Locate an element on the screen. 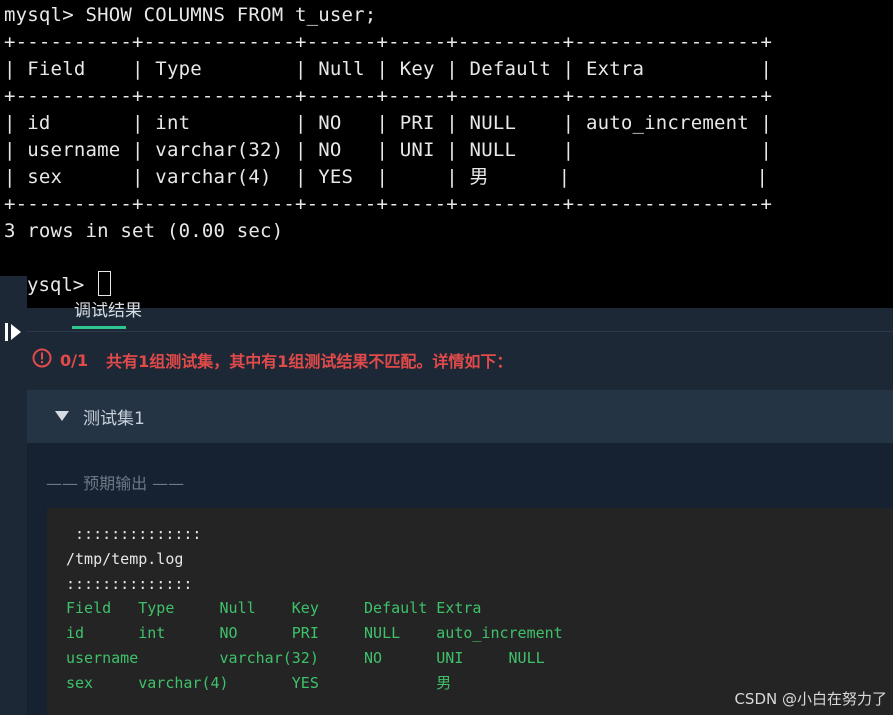 The height and width of the screenshot is (715, 893). error-circle-icon is located at coordinates (42, 360).